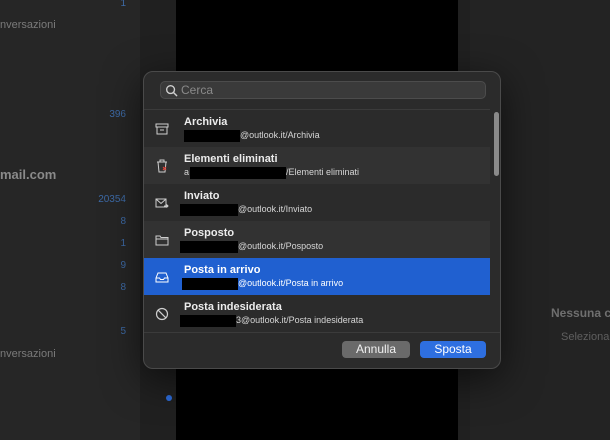 The image size is (610, 440). Describe the element at coordinates (300, 320) in the screenshot. I see `folder-path: 3@outlook.it/Posta indesiderata` at that location.